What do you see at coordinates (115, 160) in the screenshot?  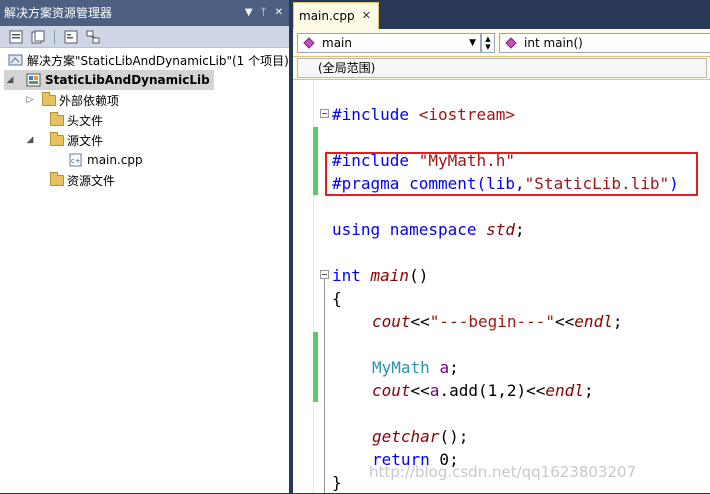 I see `main-cpp-label: main.cpp` at bounding box center [115, 160].